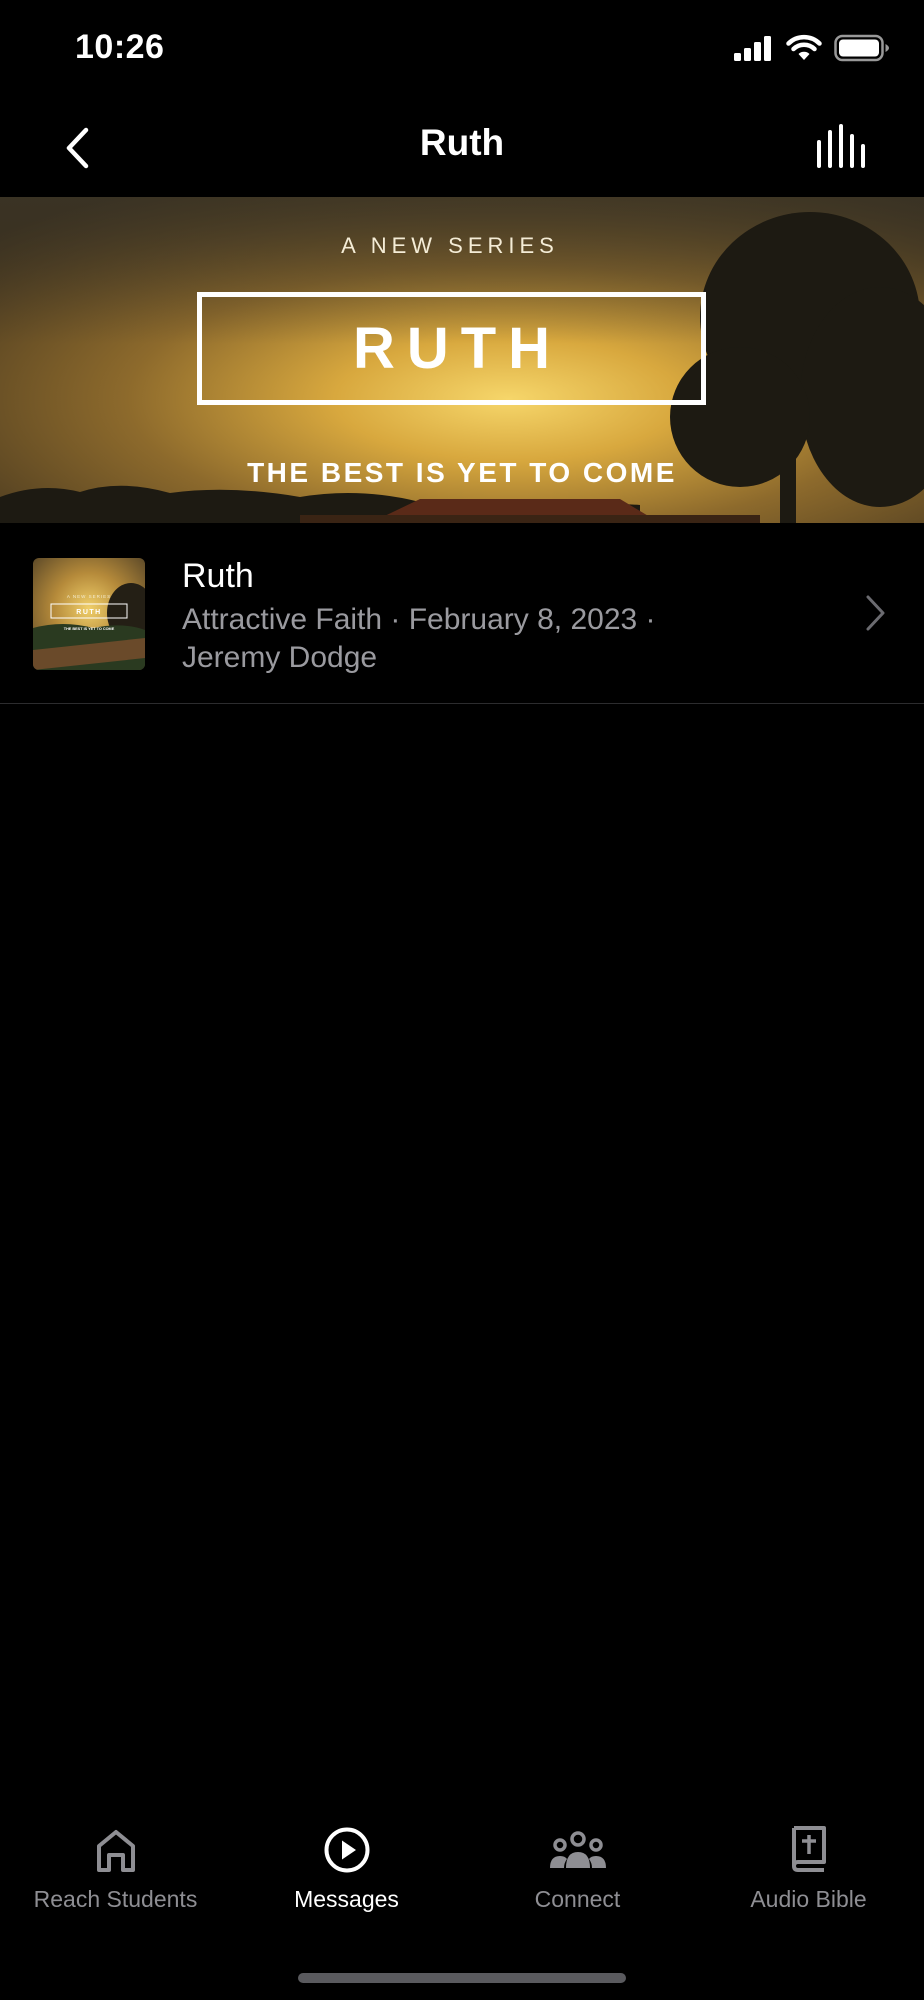  Describe the element at coordinates (876, 613) in the screenshot. I see `chevron-right-icon` at that location.